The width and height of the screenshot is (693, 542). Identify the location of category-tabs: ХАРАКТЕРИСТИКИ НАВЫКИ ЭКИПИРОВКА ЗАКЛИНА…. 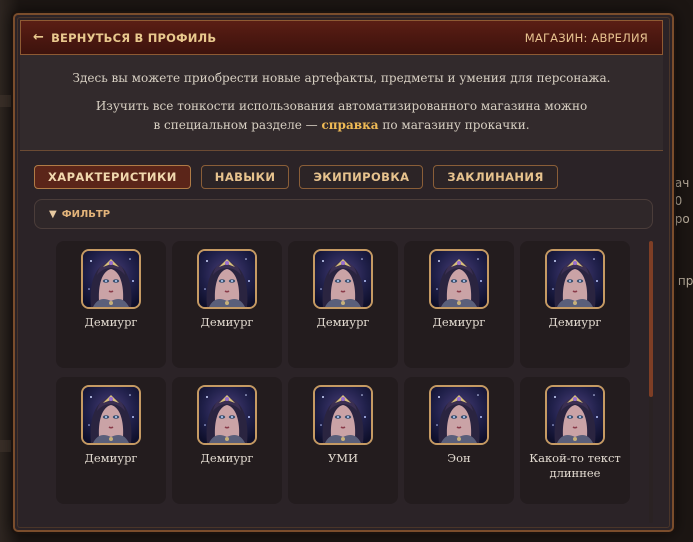
(296, 177).